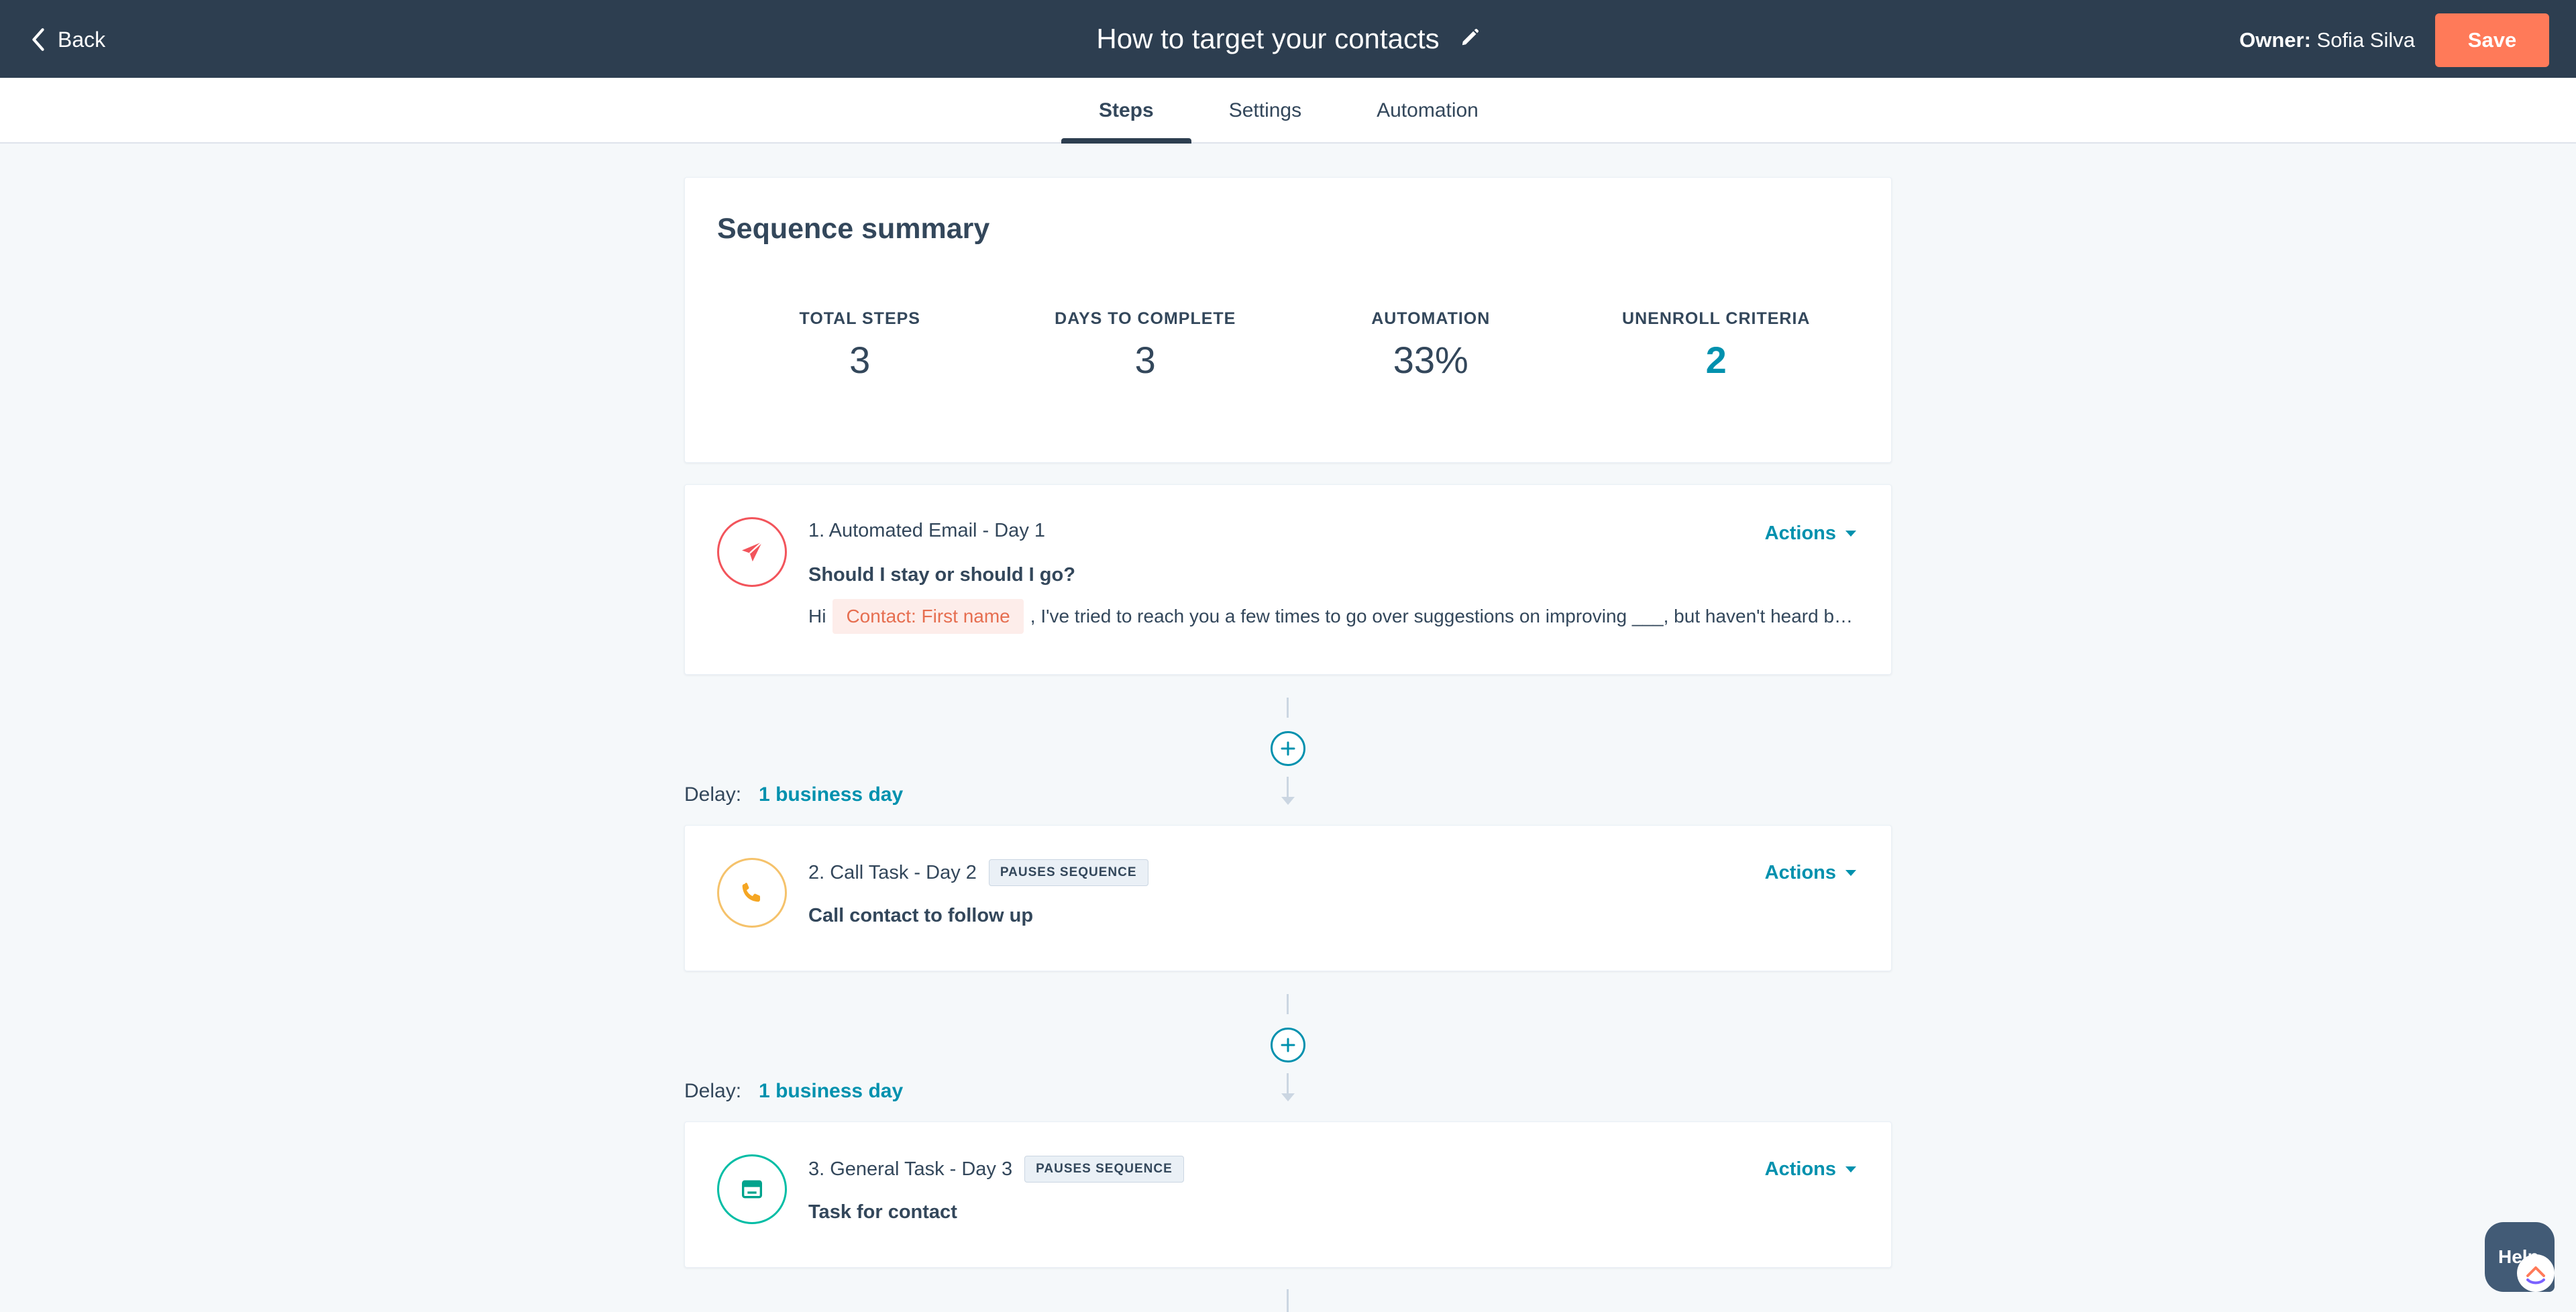 This screenshot has height=1312, width=2576. Describe the element at coordinates (978, 872) in the screenshot. I see `step-heading: 2. Call Task - Day 2 PAUSES SEQUENCE` at that location.